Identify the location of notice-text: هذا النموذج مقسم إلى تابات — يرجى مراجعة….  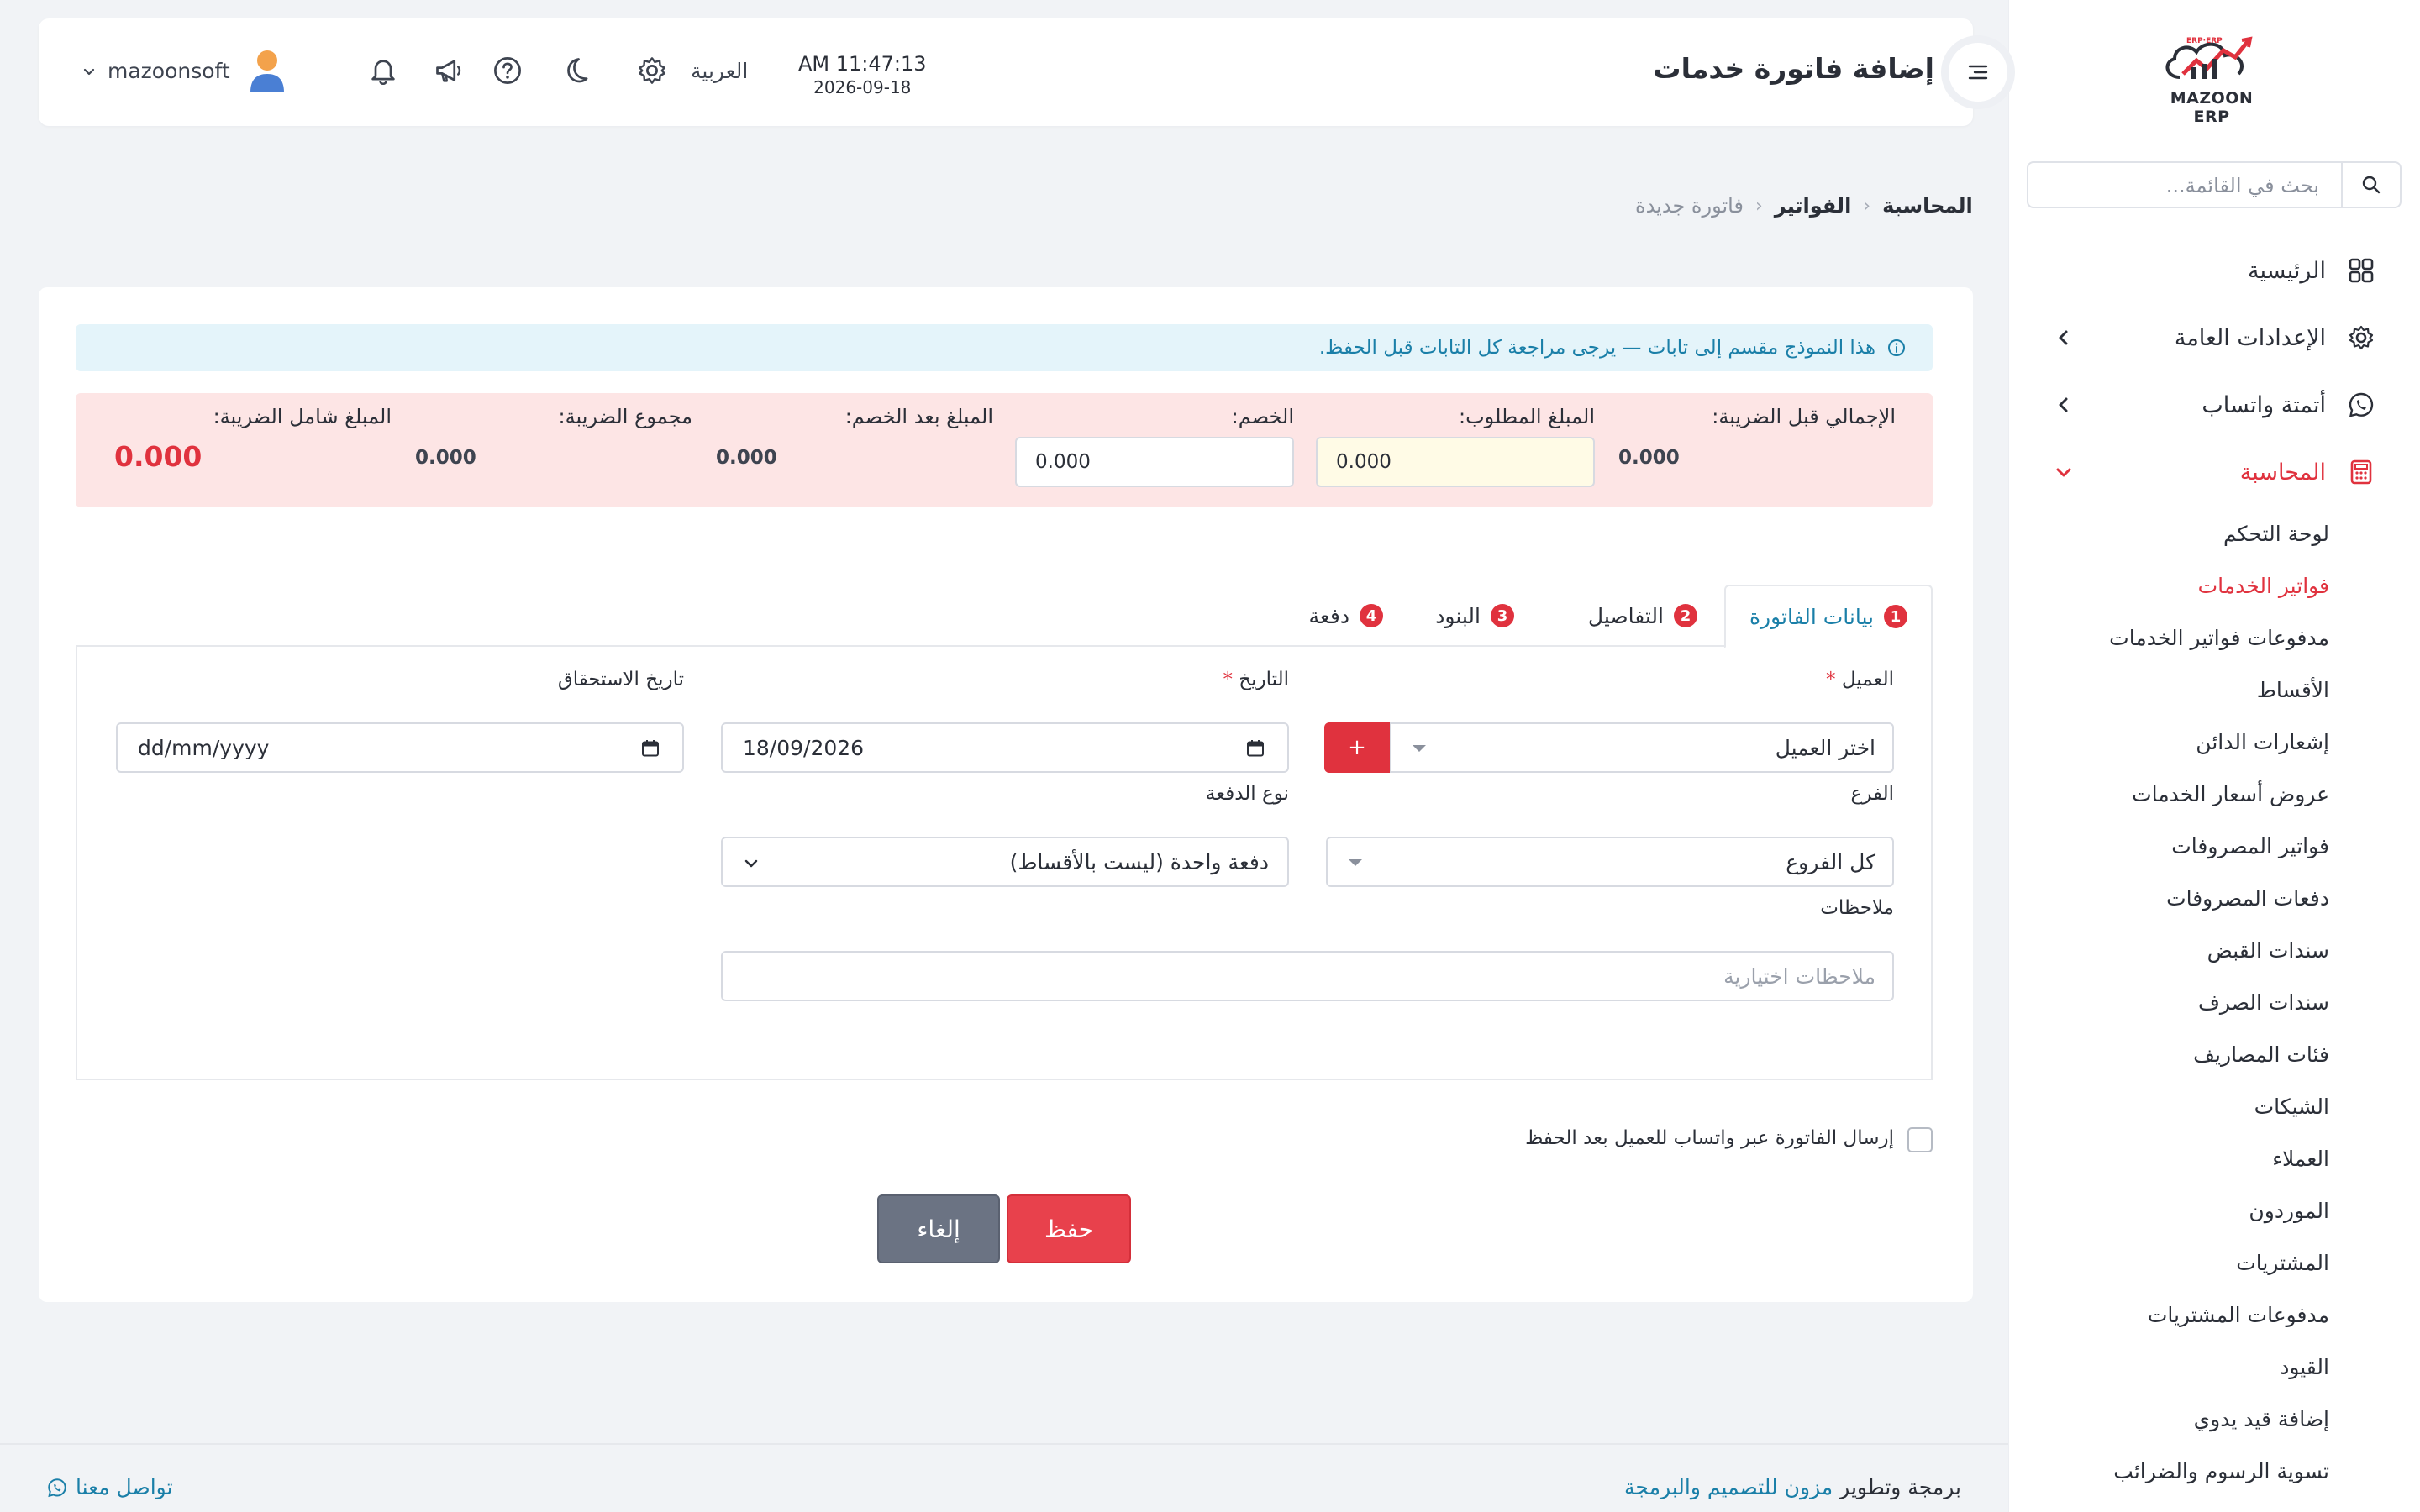
(1597, 348).